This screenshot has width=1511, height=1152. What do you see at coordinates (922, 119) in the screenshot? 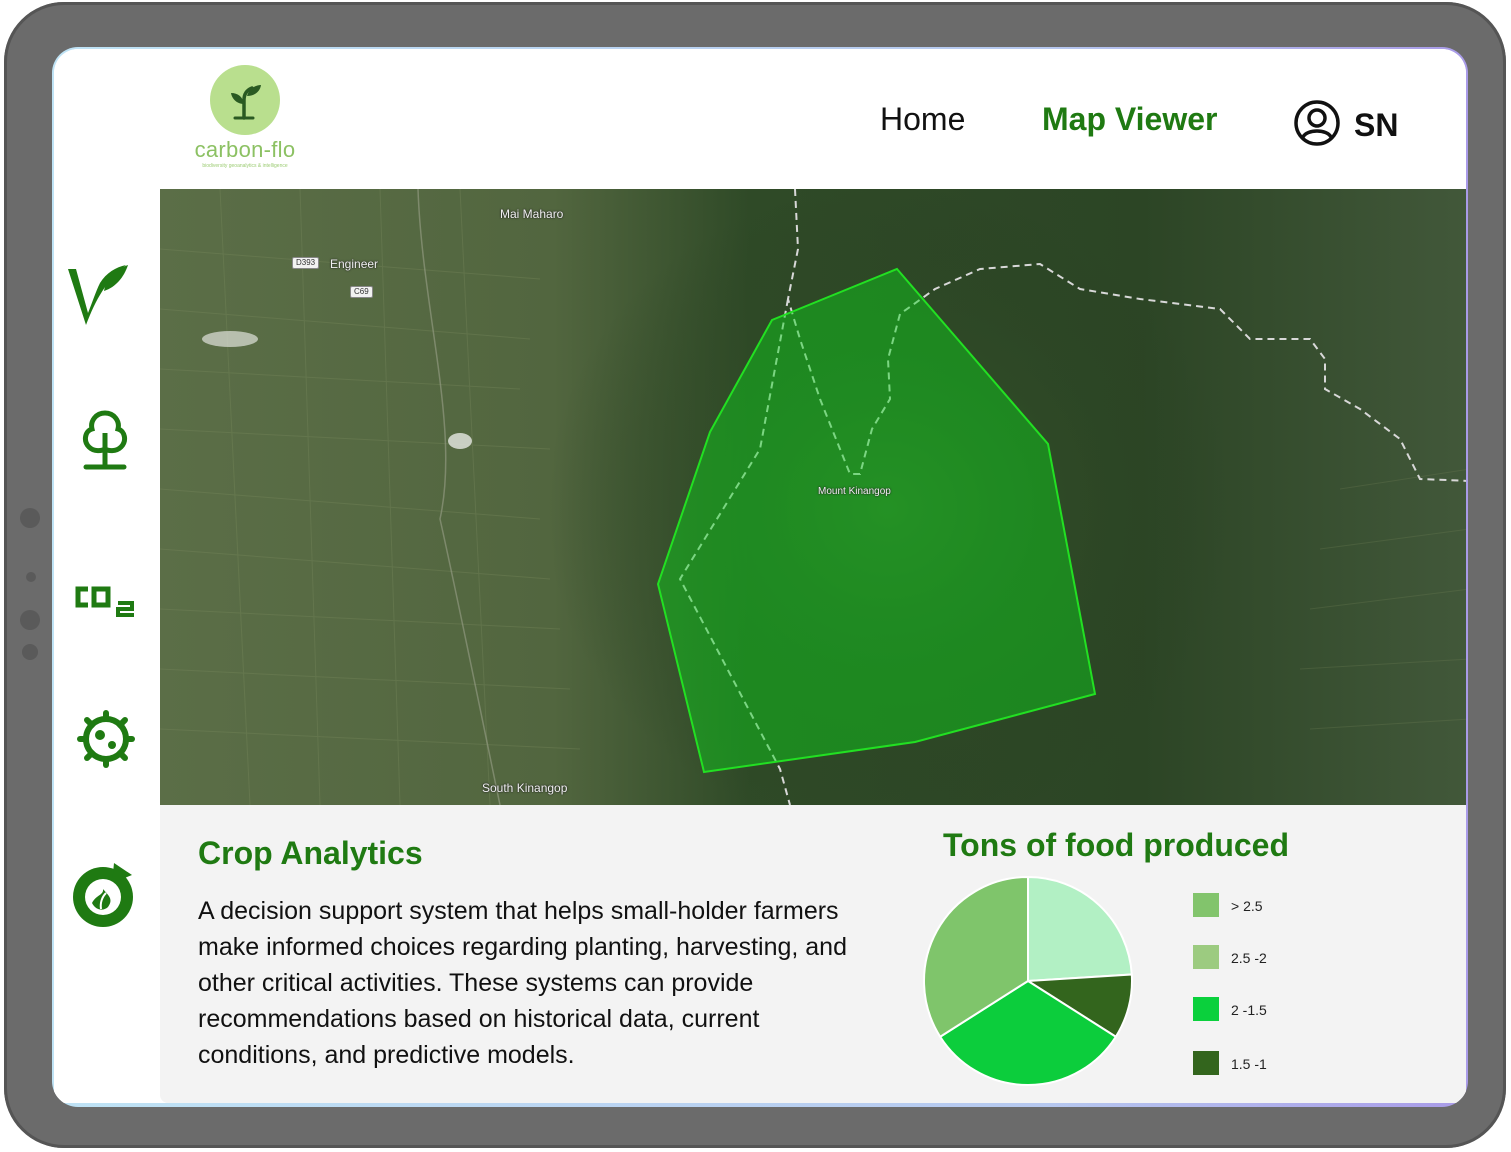
I see `nav-home-link: Home` at bounding box center [922, 119].